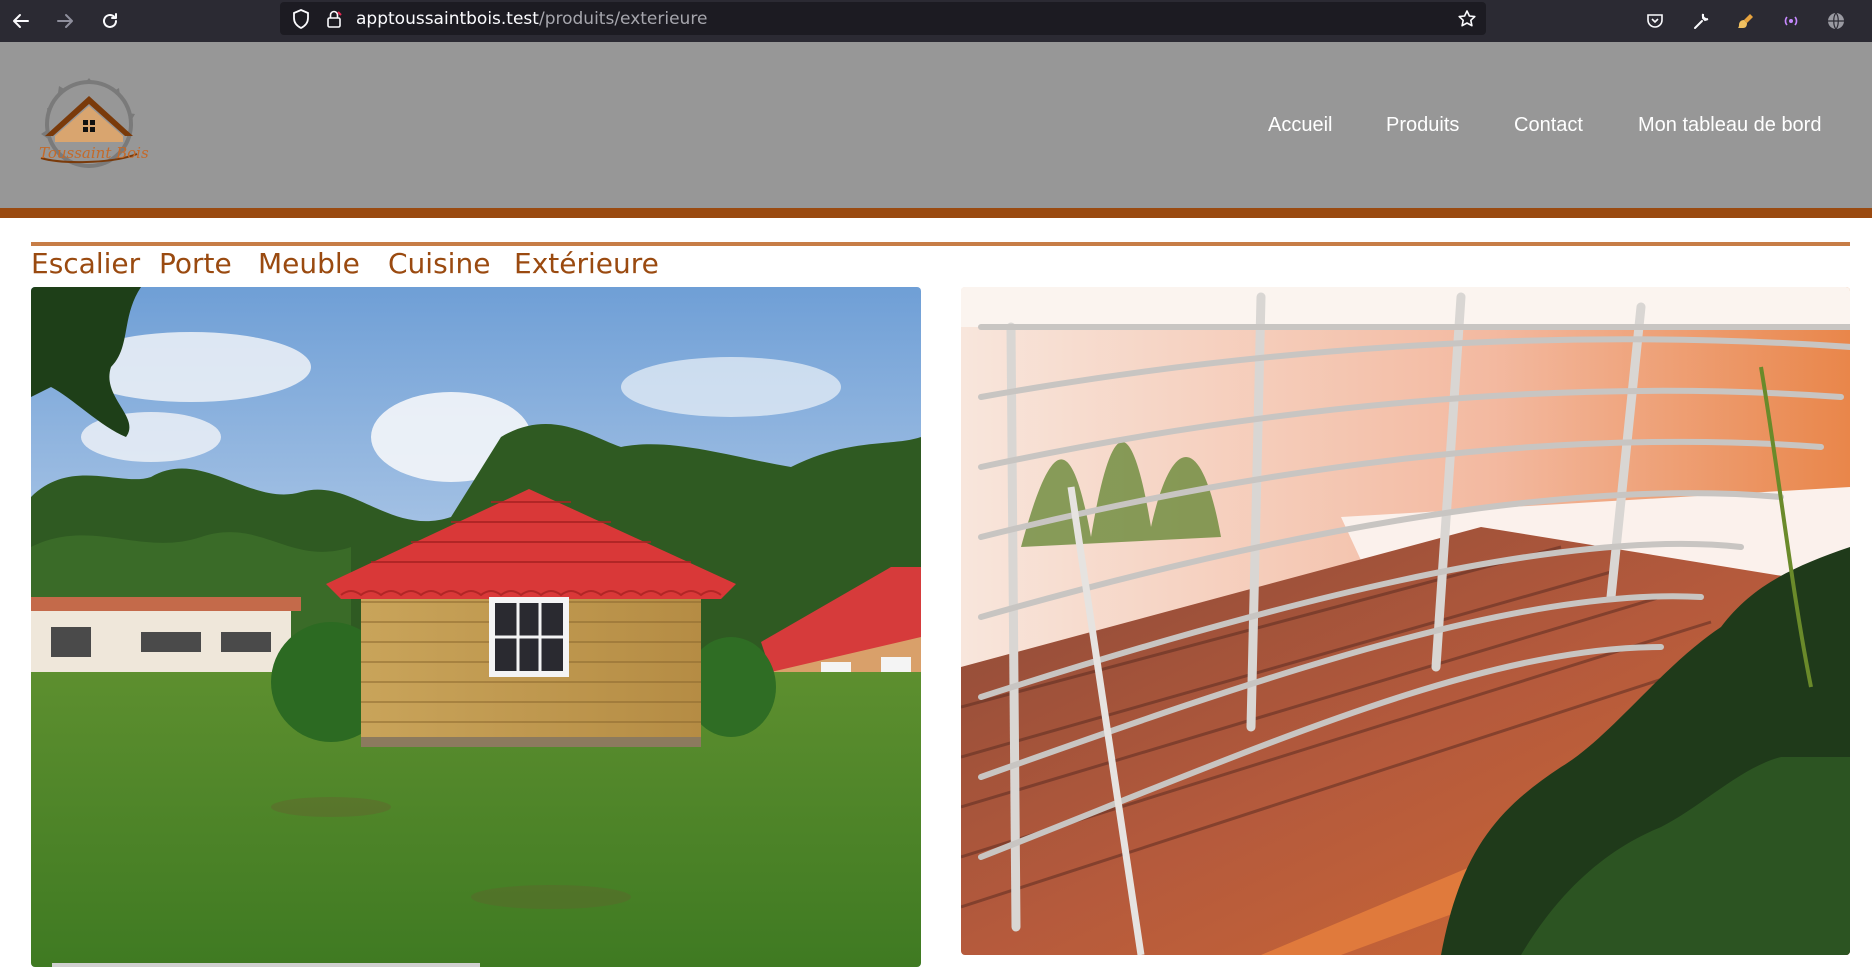 The height and width of the screenshot is (967, 1872). What do you see at coordinates (21, 21) in the screenshot?
I see `back-icon` at bounding box center [21, 21].